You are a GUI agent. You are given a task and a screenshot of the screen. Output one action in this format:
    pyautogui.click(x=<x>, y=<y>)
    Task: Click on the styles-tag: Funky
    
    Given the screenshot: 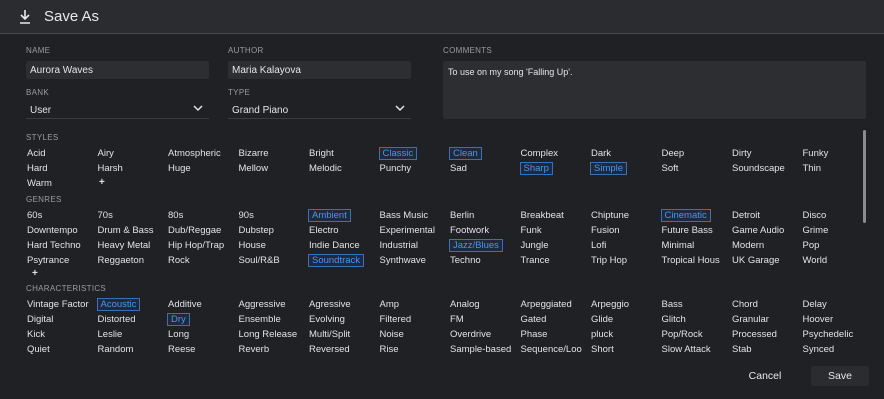 What is the action you would take?
    pyautogui.click(x=816, y=153)
    